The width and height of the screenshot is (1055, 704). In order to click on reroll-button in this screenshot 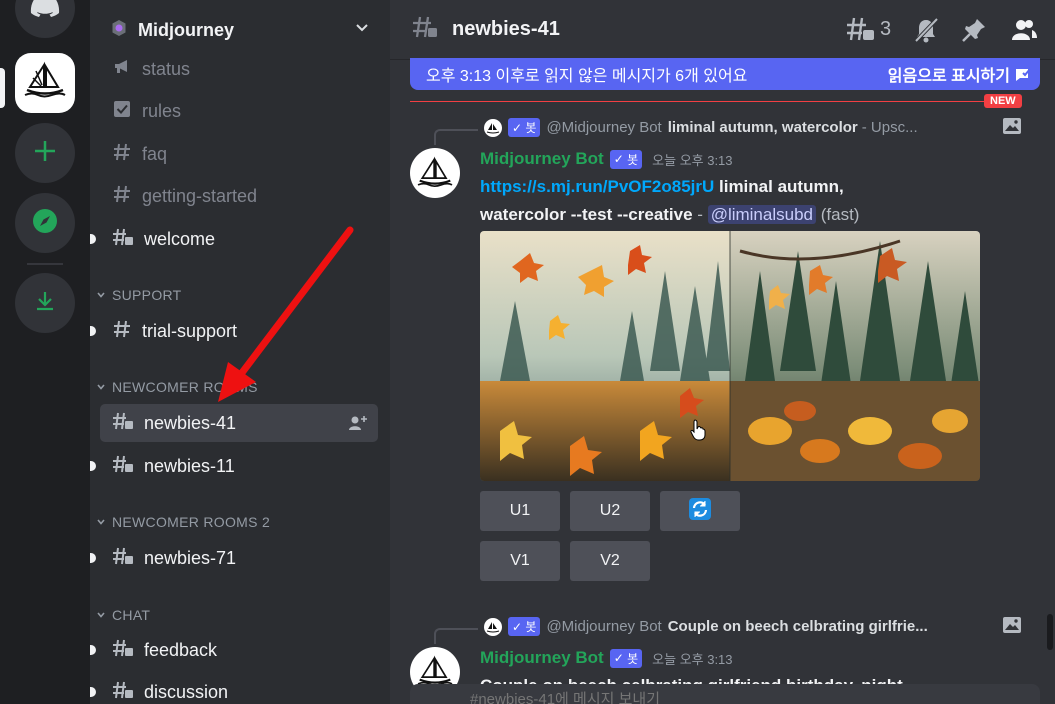, I will do `click(700, 511)`.